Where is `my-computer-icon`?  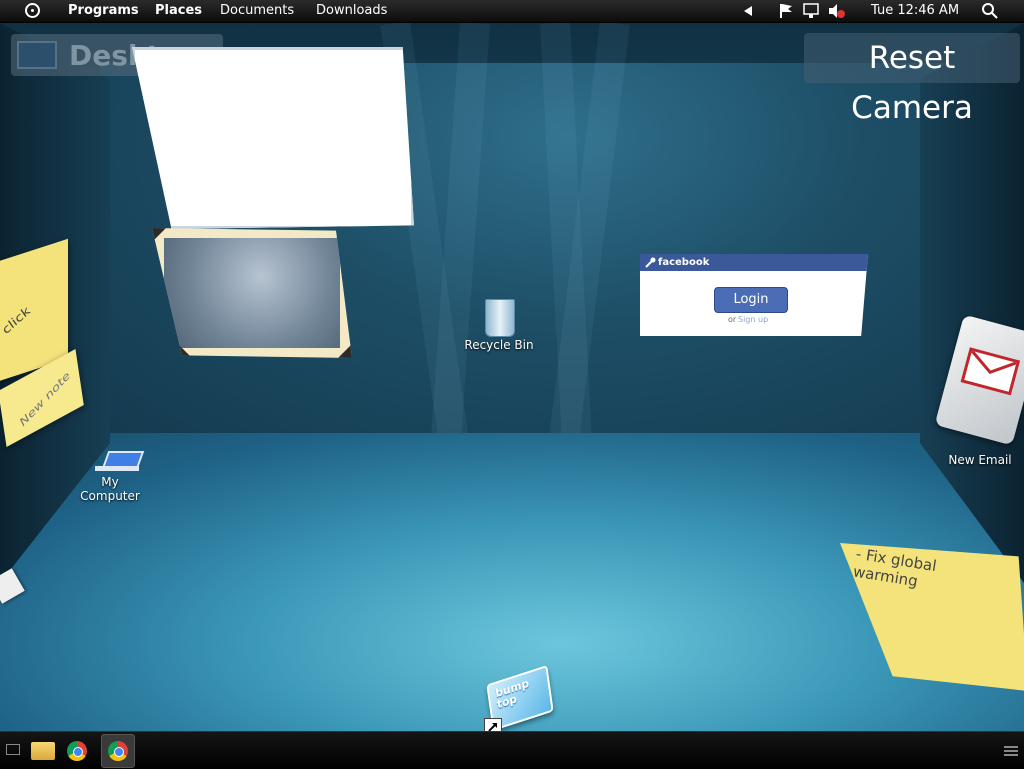
my-computer-icon is located at coordinates (121, 462).